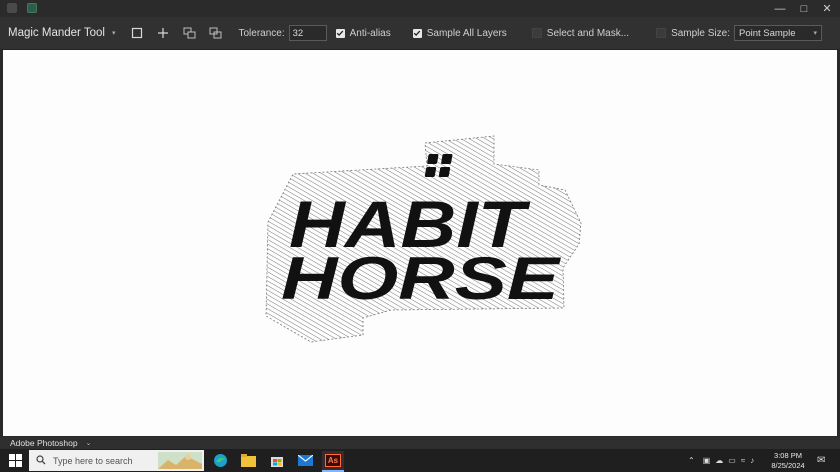  What do you see at coordinates (220, 460) in the screenshot?
I see `edge-icon` at bounding box center [220, 460].